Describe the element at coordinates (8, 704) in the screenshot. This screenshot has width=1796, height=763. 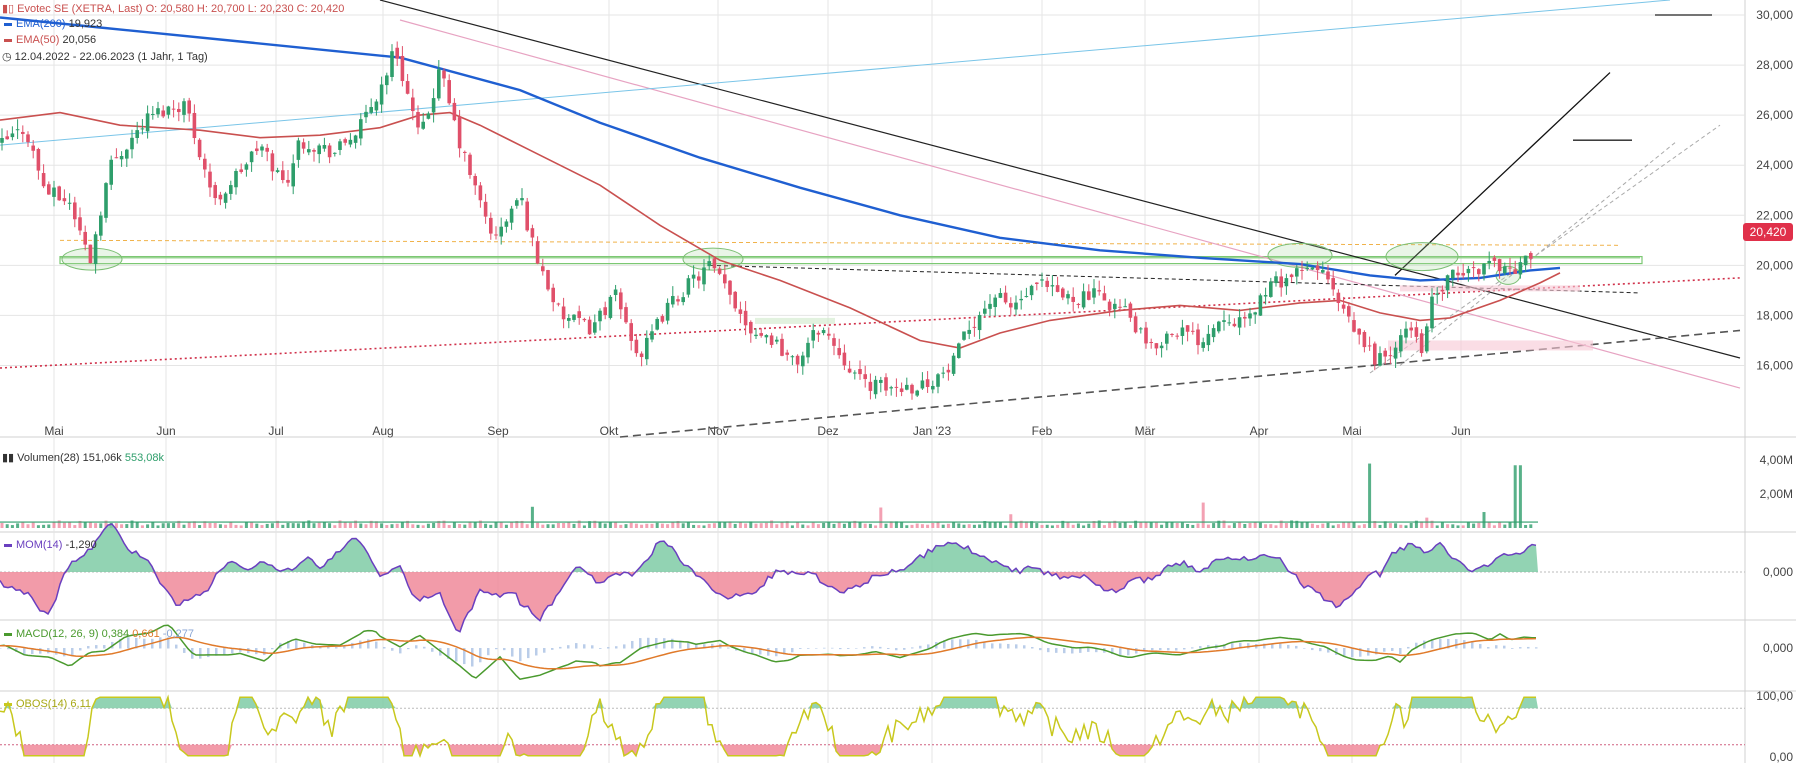
I see `obos-swatch` at that location.